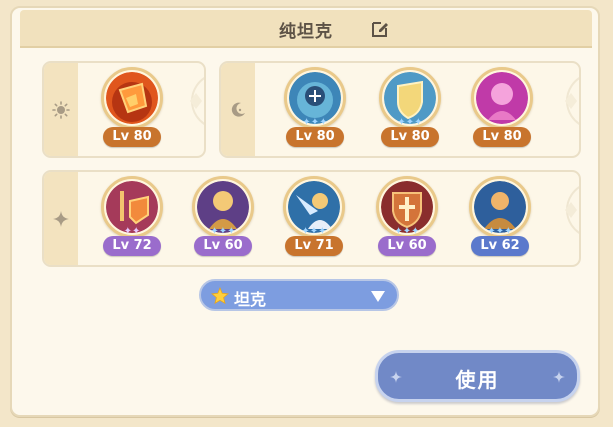 The height and width of the screenshot is (427, 613). I want to click on sun-icon, so click(61, 109).